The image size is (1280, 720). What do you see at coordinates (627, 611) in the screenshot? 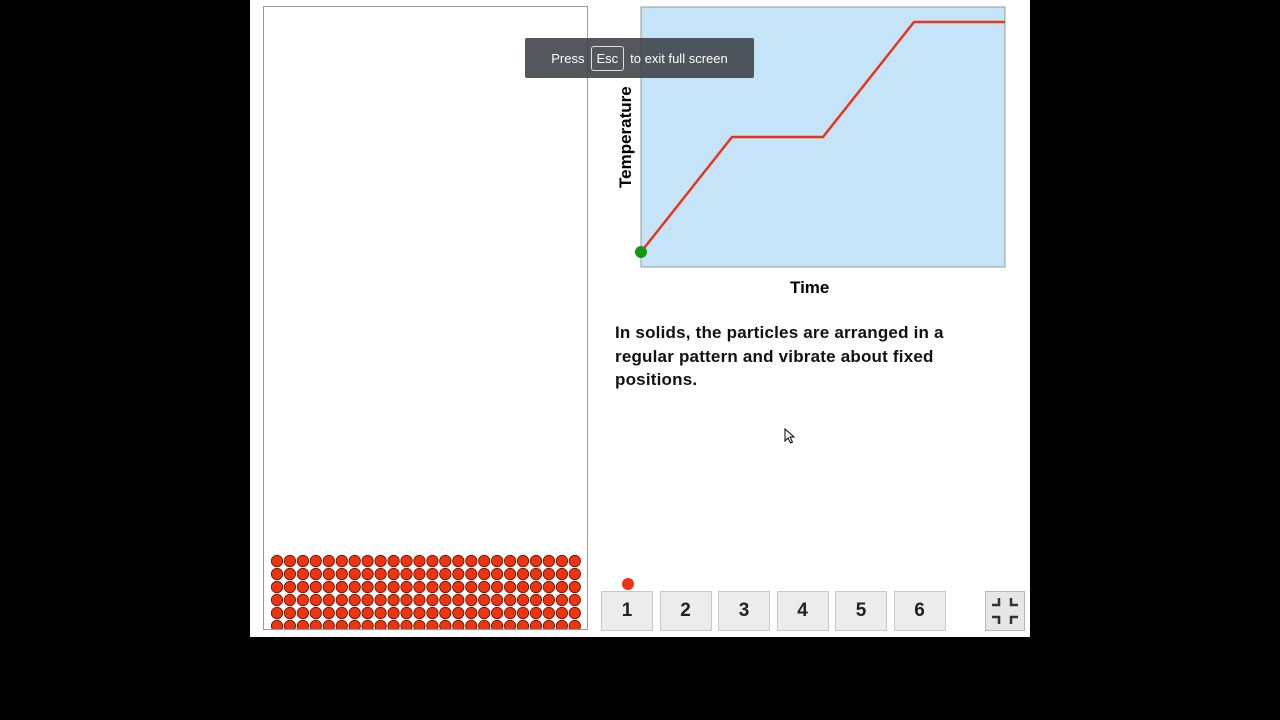
I see `step-button-1: 1` at bounding box center [627, 611].